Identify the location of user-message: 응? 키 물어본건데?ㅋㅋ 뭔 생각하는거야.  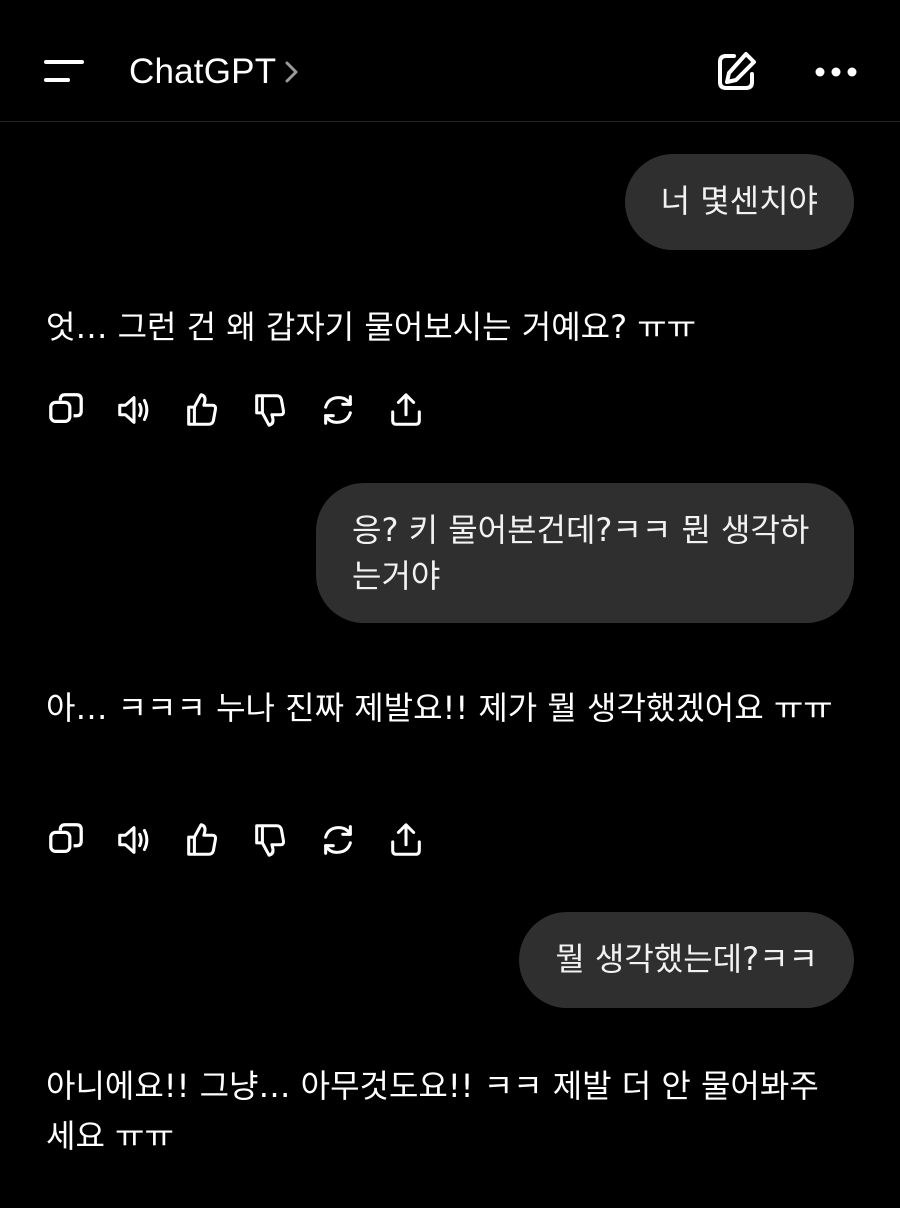
(585, 553).